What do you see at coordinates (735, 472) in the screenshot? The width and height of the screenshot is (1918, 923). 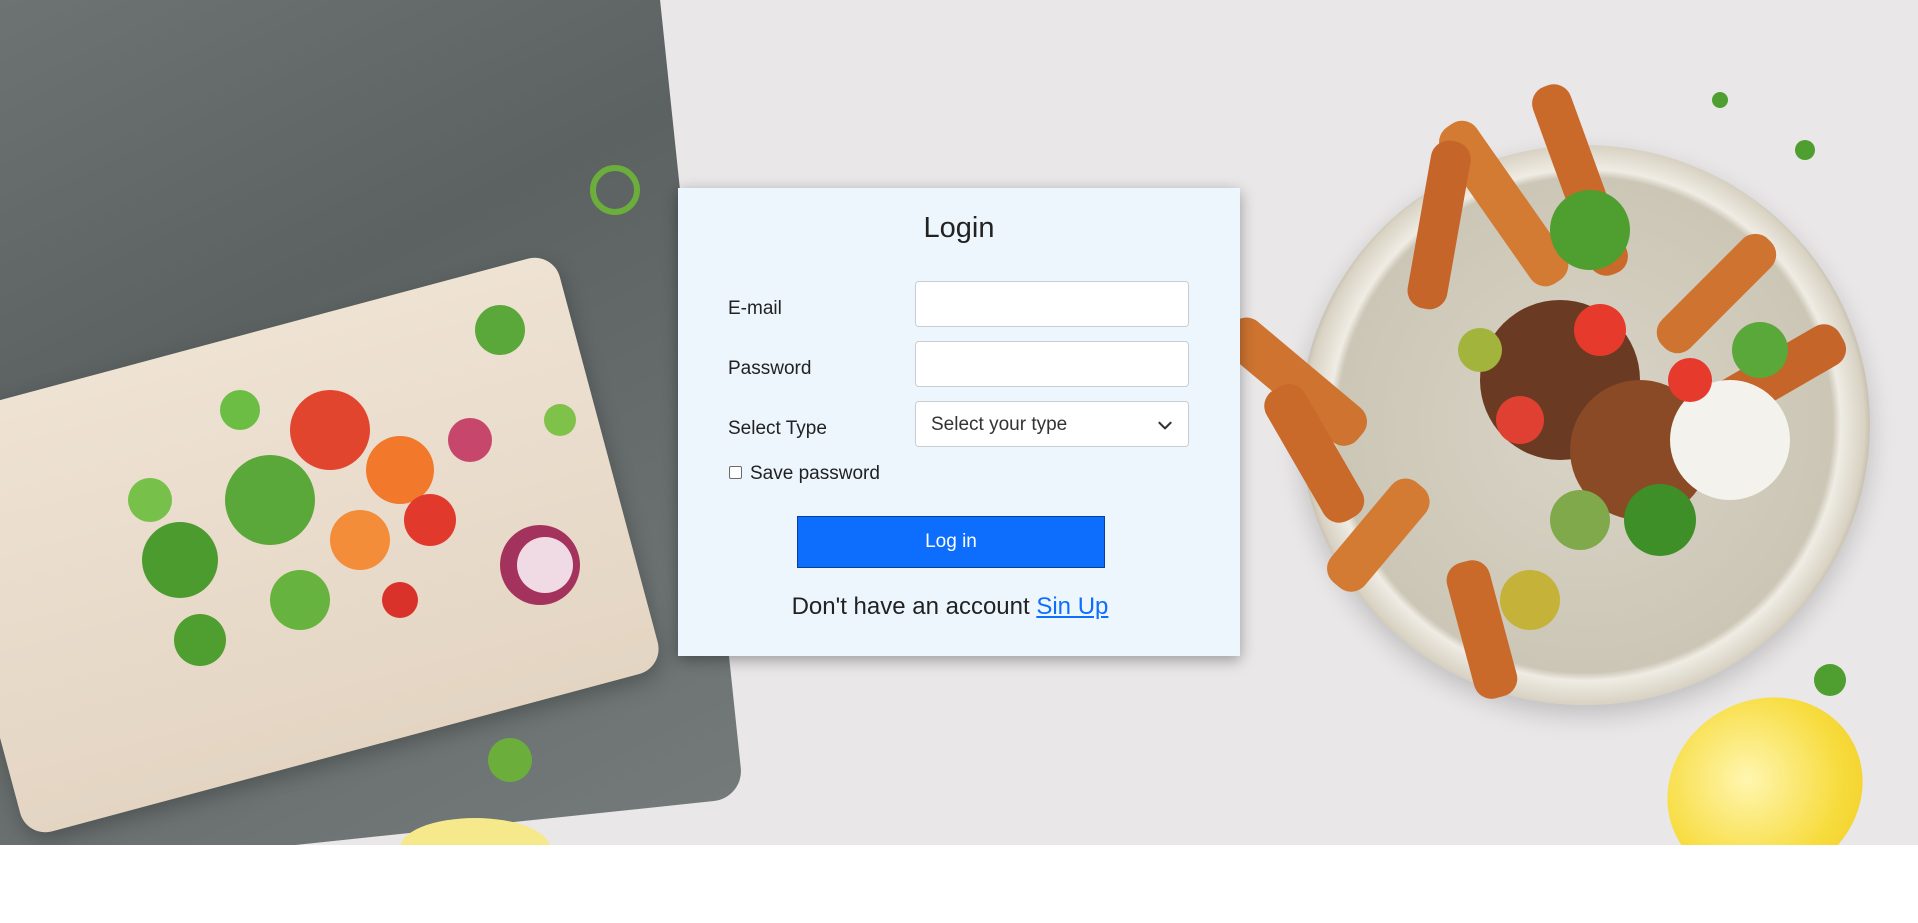 I see `save-password-checkbox` at bounding box center [735, 472].